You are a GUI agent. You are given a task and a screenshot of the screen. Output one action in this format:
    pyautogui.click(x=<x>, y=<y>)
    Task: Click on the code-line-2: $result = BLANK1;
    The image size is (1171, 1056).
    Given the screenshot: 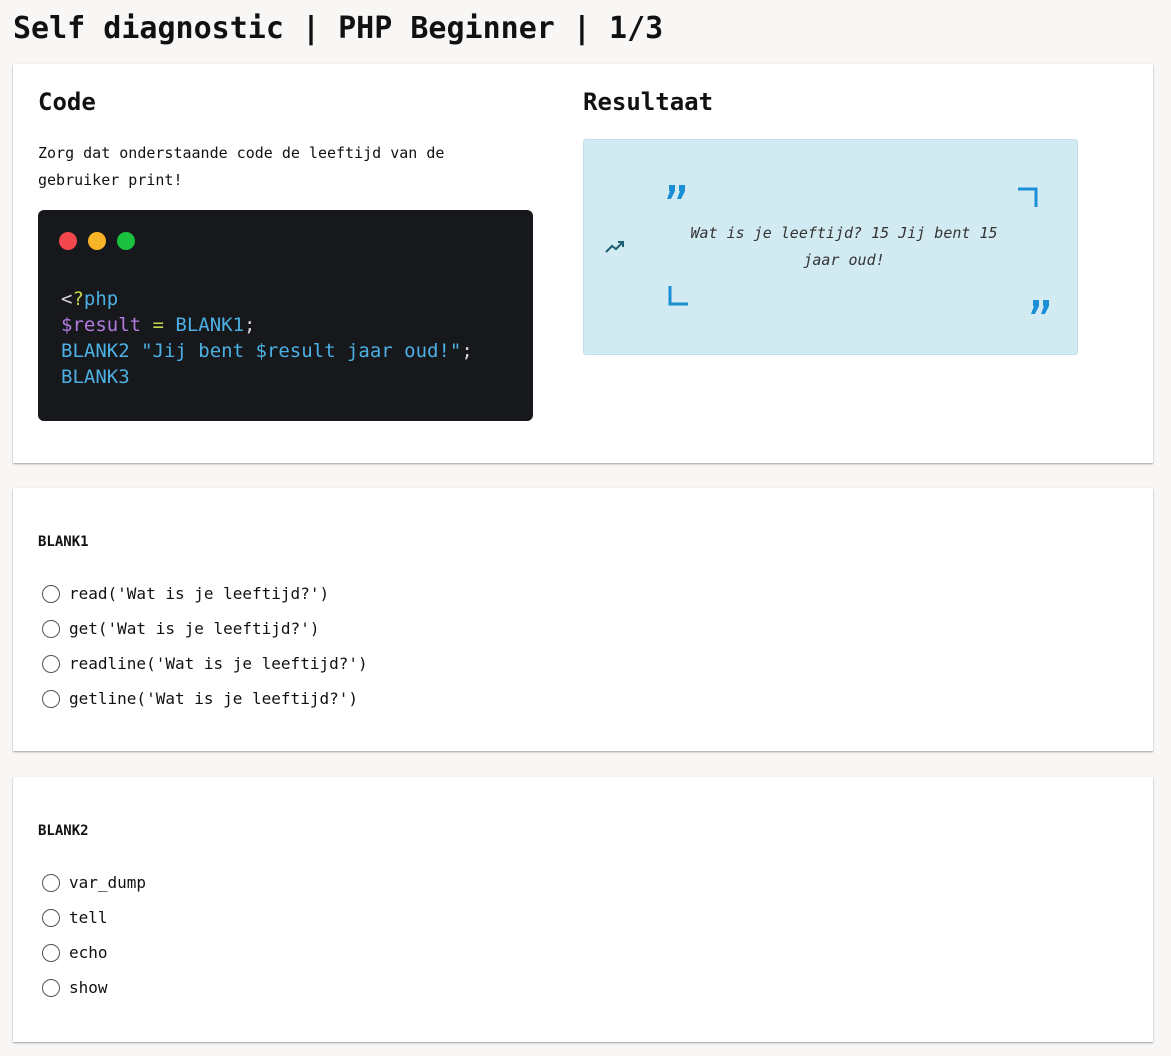 What is the action you would take?
    pyautogui.click(x=158, y=325)
    